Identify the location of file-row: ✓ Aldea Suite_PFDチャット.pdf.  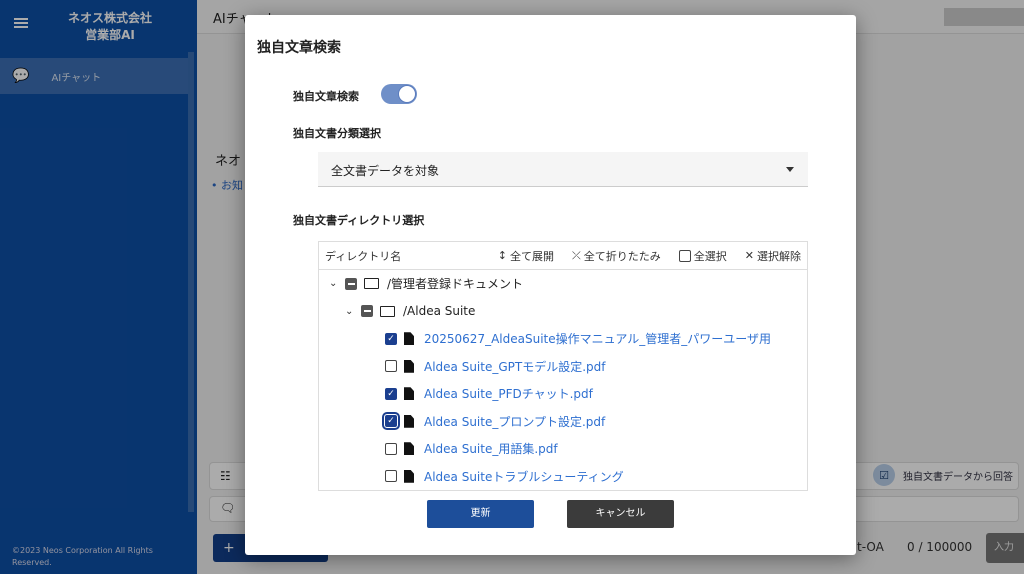
(563, 394).